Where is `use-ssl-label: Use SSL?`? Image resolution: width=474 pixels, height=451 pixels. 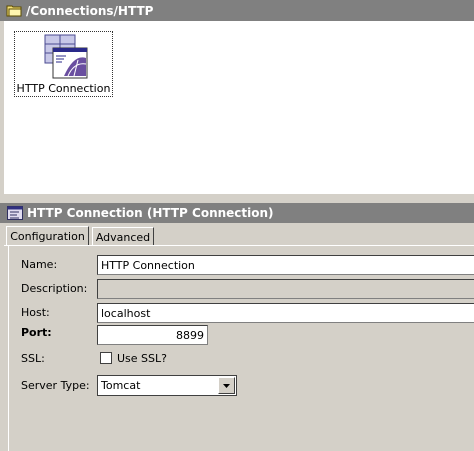 use-ssl-label: Use SSL? is located at coordinates (142, 358).